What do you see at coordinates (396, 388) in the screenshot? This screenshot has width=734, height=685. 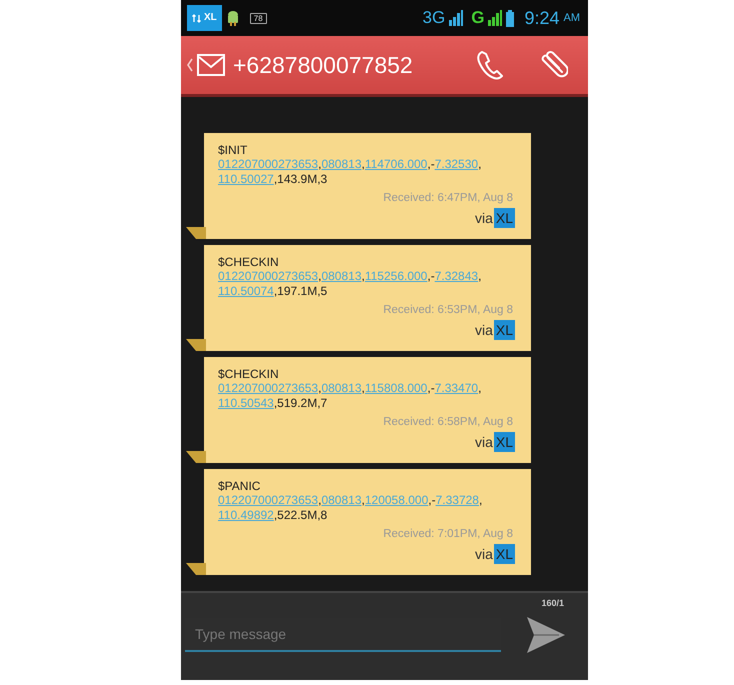 I see `message-link: 115808.000` at bounding box center [396, 388].